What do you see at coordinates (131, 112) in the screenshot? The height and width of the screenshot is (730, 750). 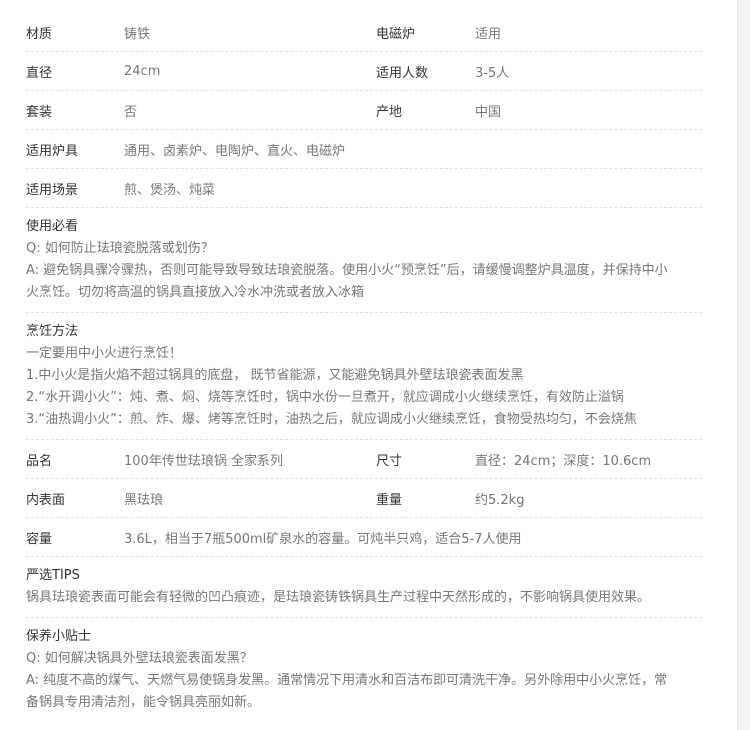 I see `spec-value: 否` at bounding box center [131, 112].